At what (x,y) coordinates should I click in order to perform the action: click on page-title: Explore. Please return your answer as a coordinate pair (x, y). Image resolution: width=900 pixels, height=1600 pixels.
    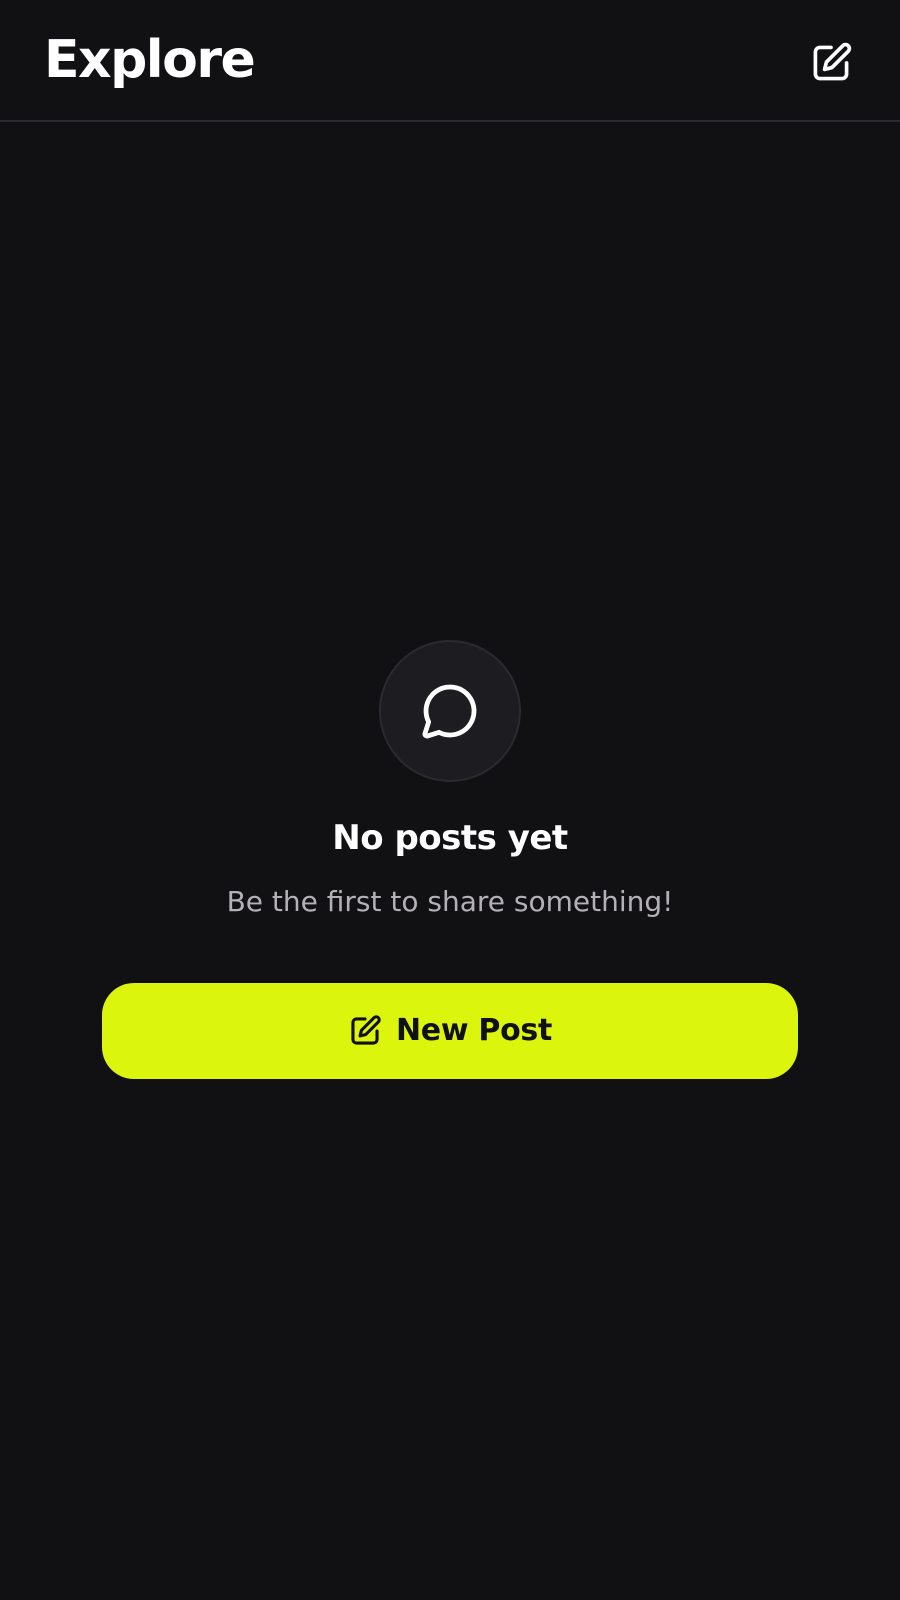
    Looking at the image, I should click on (150, 60).